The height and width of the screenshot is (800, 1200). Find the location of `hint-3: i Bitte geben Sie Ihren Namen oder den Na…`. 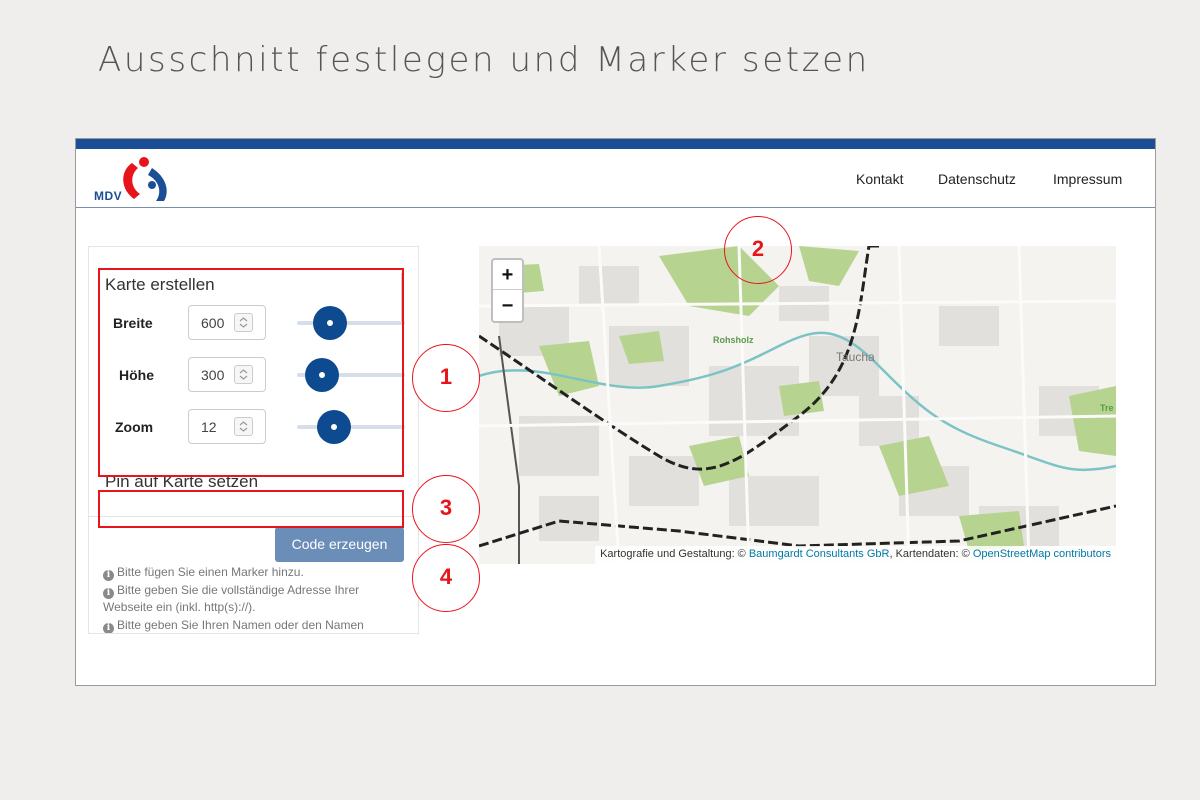

hint-3: i Bitte geben Sie Ihren Namen oder den Na… is located at coordinates (233, 625).